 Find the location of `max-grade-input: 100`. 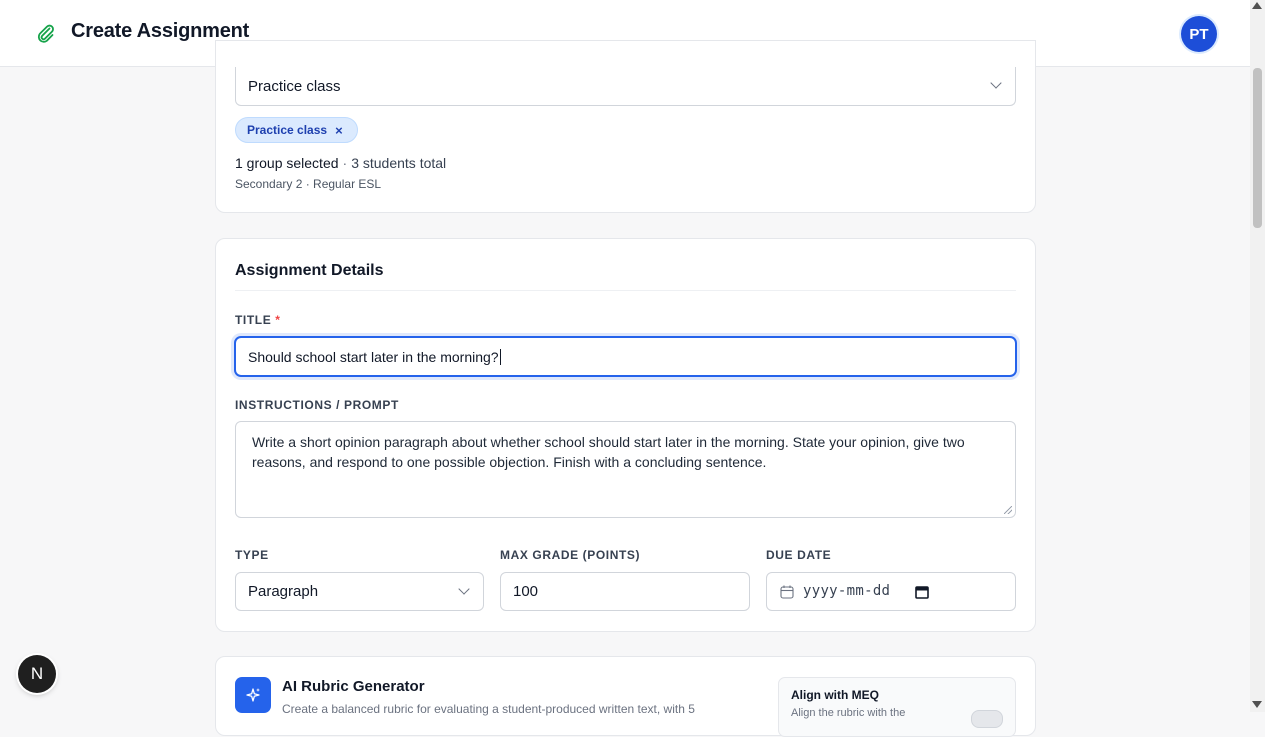

max-grade-input: 100 is located at coordinates (625, 591).